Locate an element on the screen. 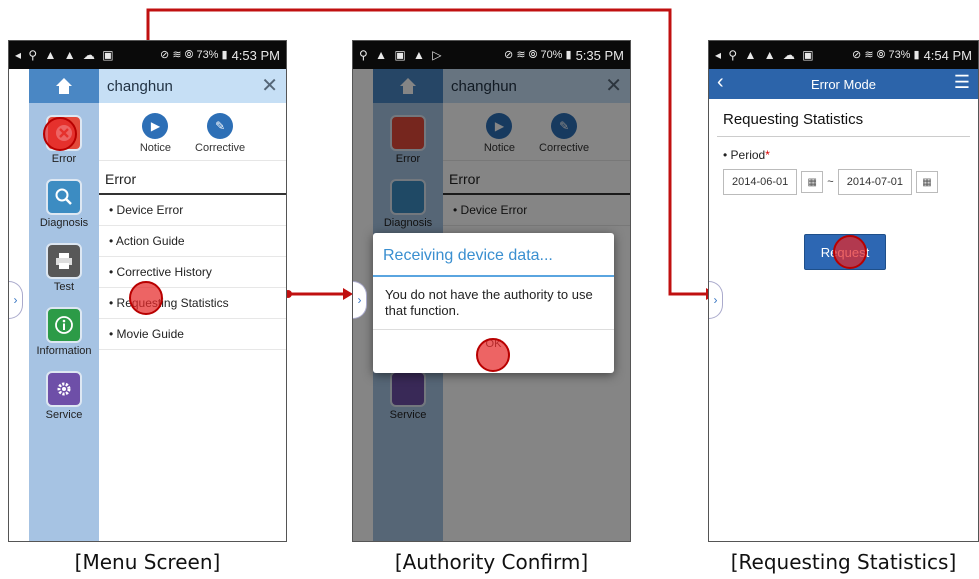 The image size is (979, 579). sidebar-item-label: Test is located at coordinates (64, 287).